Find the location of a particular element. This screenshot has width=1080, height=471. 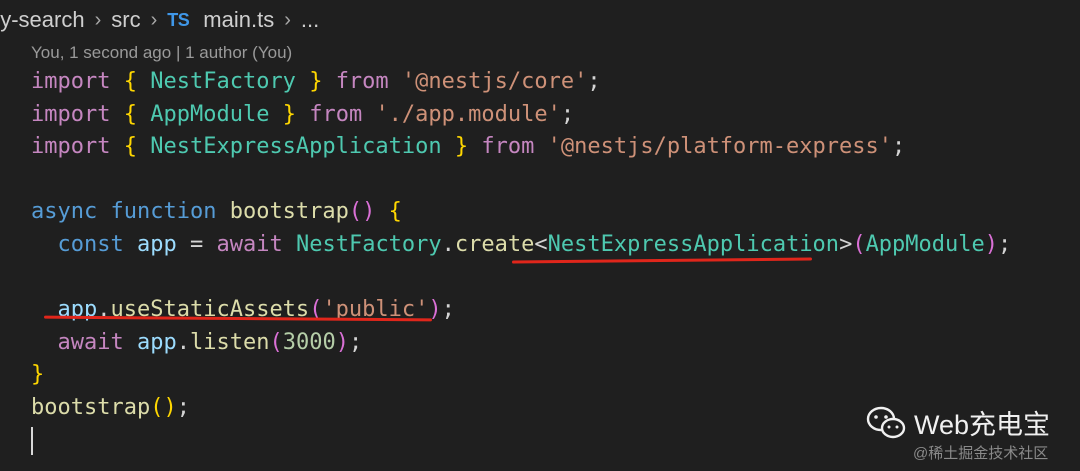

watermark-title: Web充电宝 is located at coordinates (982, 425).